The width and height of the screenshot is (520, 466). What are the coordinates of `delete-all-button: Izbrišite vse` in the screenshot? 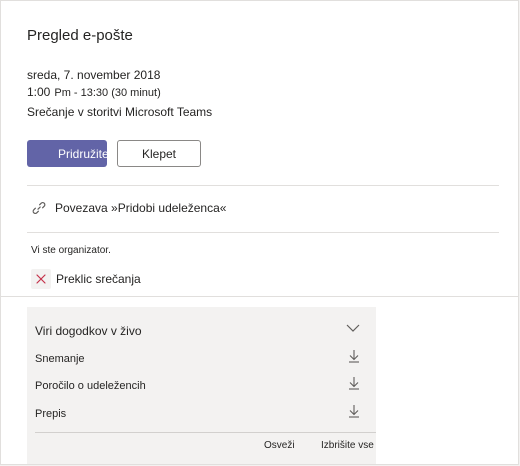 It's located at (347, 445).